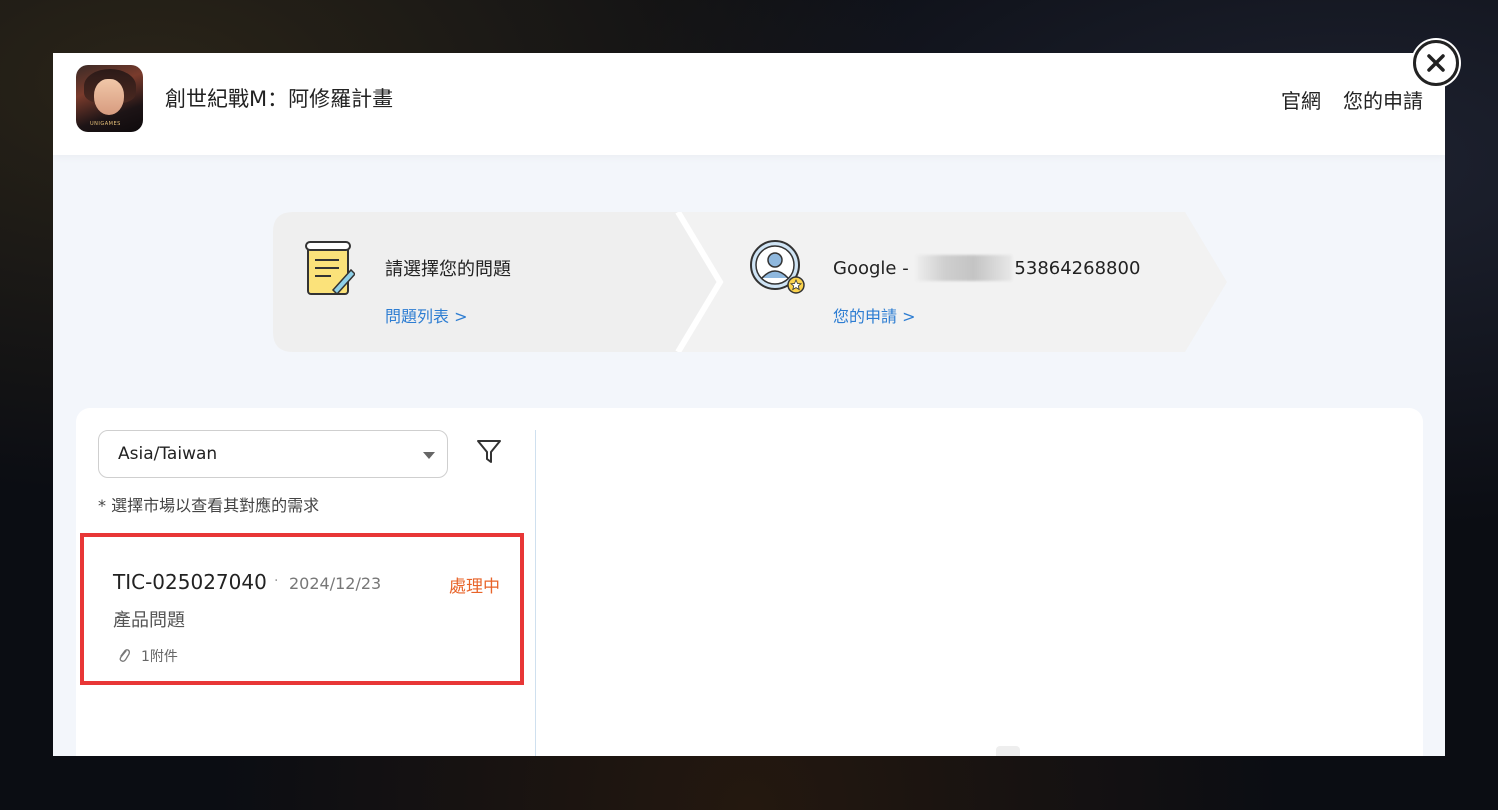 This screenshot has height=810, width=1498. Describe the element at coordinates (168, 454) in the screenshot. I see `region-select-value: Asia/Taiwan` at that location.